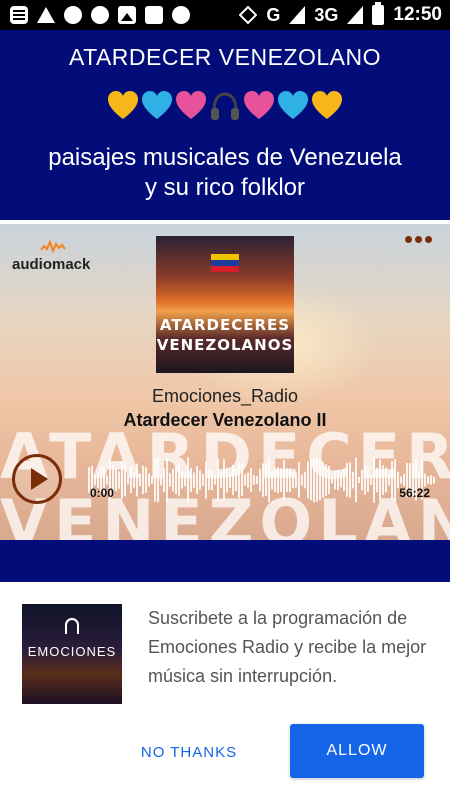 The width and height of the screenshot is (450, 800). I want to click on cover-title-line-2: VENEZOLANOS, so click(225, 345).